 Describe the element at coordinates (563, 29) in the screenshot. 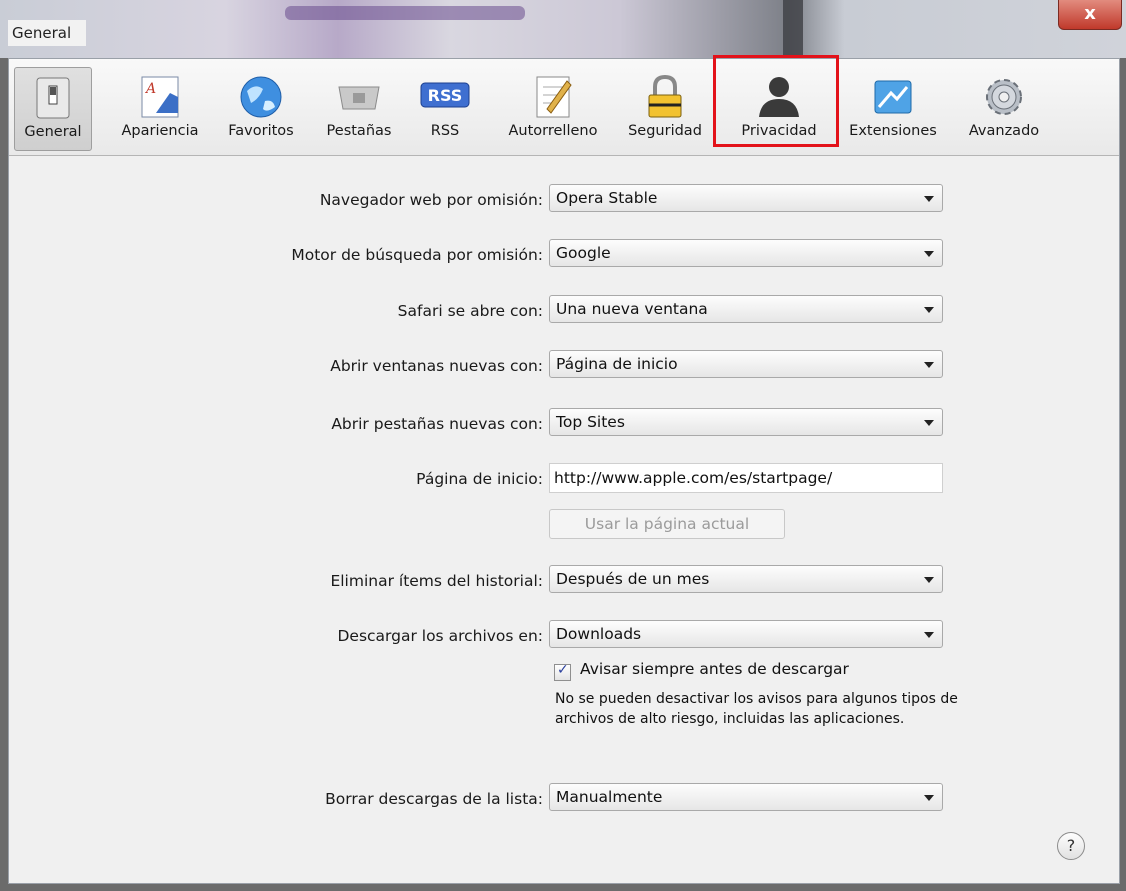

I see `title-bar` at that location.